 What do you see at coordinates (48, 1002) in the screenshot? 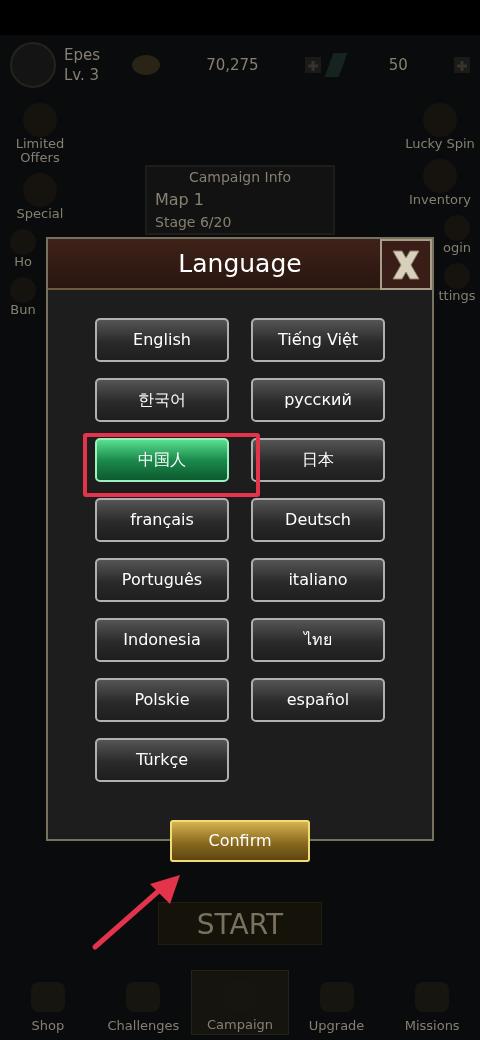
I see `nav-tab: Shop` at bounding box center [48, 1002].